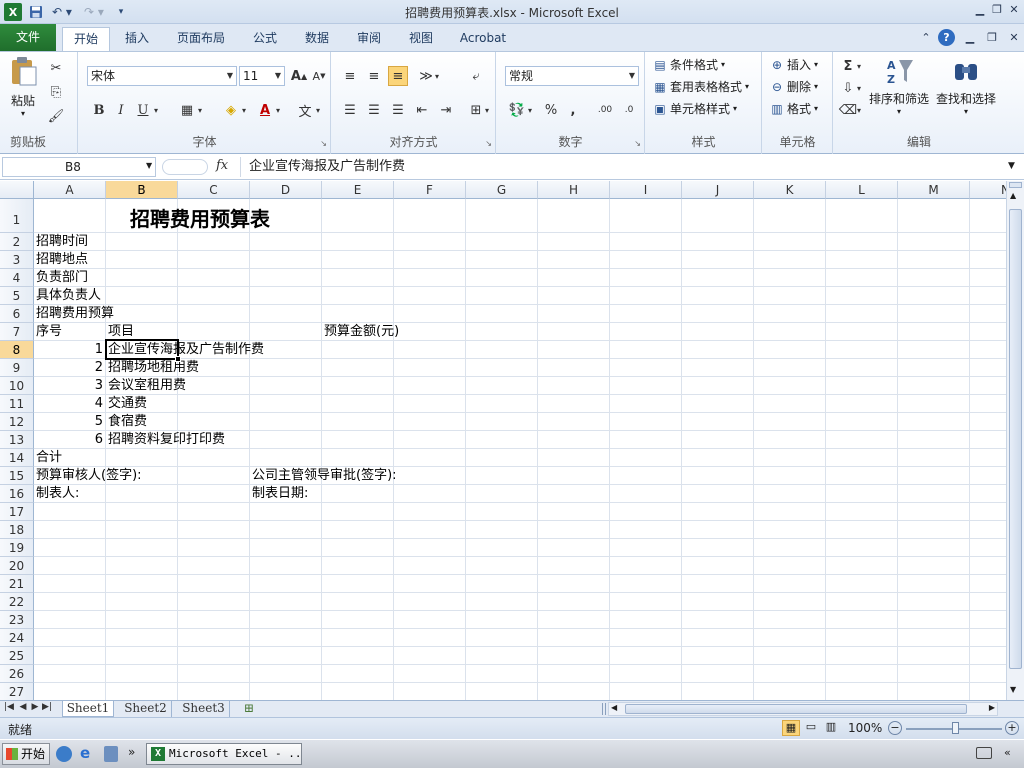 This screenshot has width=1024, height=768. What do you see at coordinates (121, 110) in the screenshot?
I see `italic-button: I` at bounding box center [121, 110].